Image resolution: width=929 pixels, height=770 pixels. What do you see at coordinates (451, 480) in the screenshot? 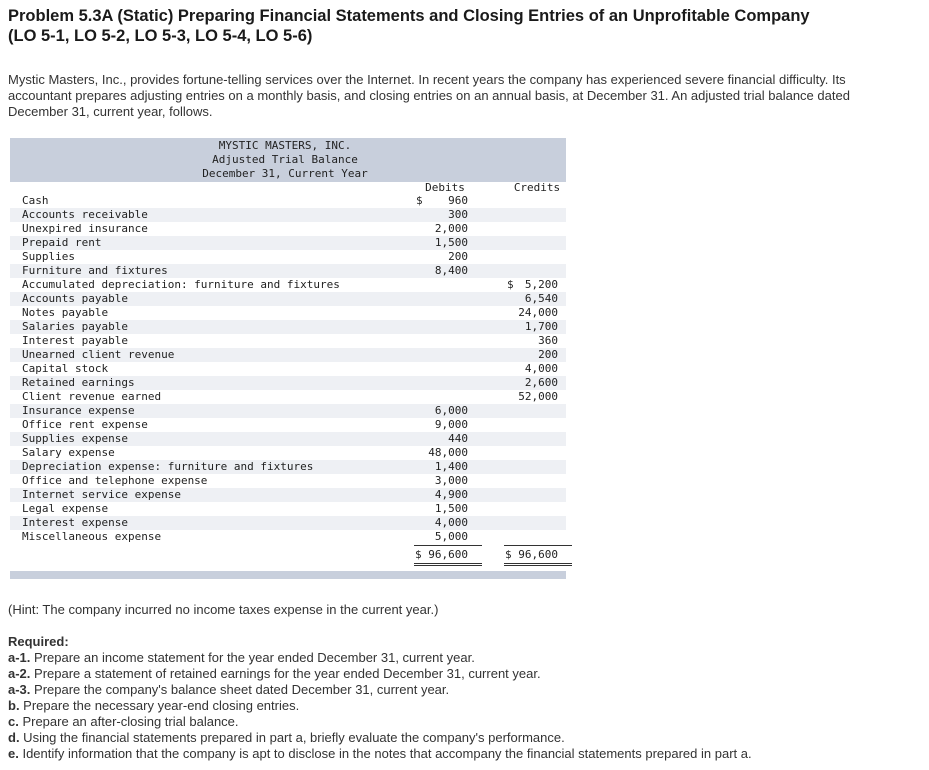
I see `debit-amount: 3,000` at bounding box center [451, 480].